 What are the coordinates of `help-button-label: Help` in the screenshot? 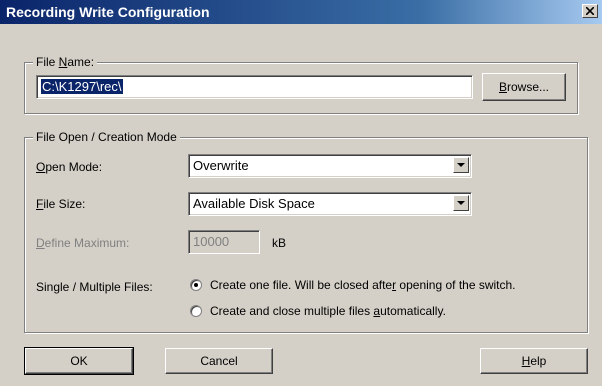 It's located at (534, 361).